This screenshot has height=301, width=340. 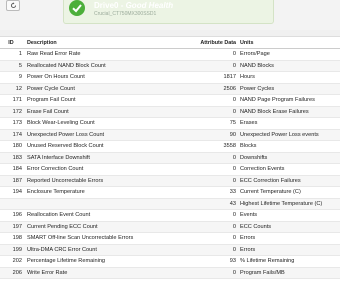 I want to click on cell-units: Downshifts, so click(x=289, y=158).